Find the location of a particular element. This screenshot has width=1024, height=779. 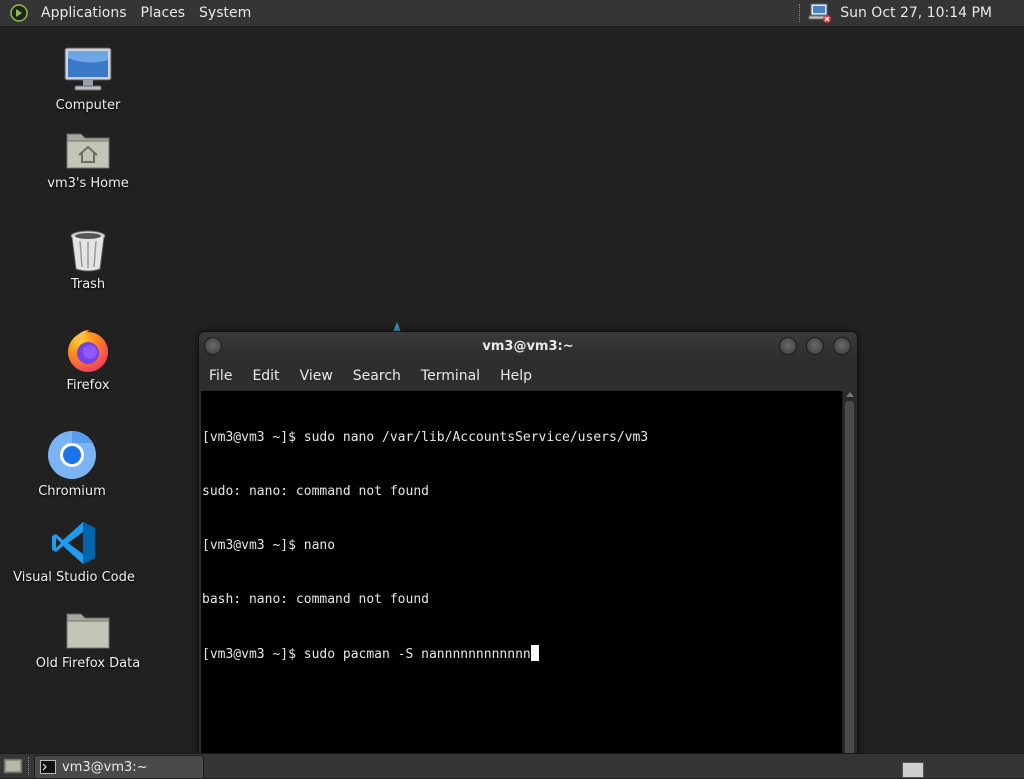

chromium-icon is located at coordinates (72, 454).